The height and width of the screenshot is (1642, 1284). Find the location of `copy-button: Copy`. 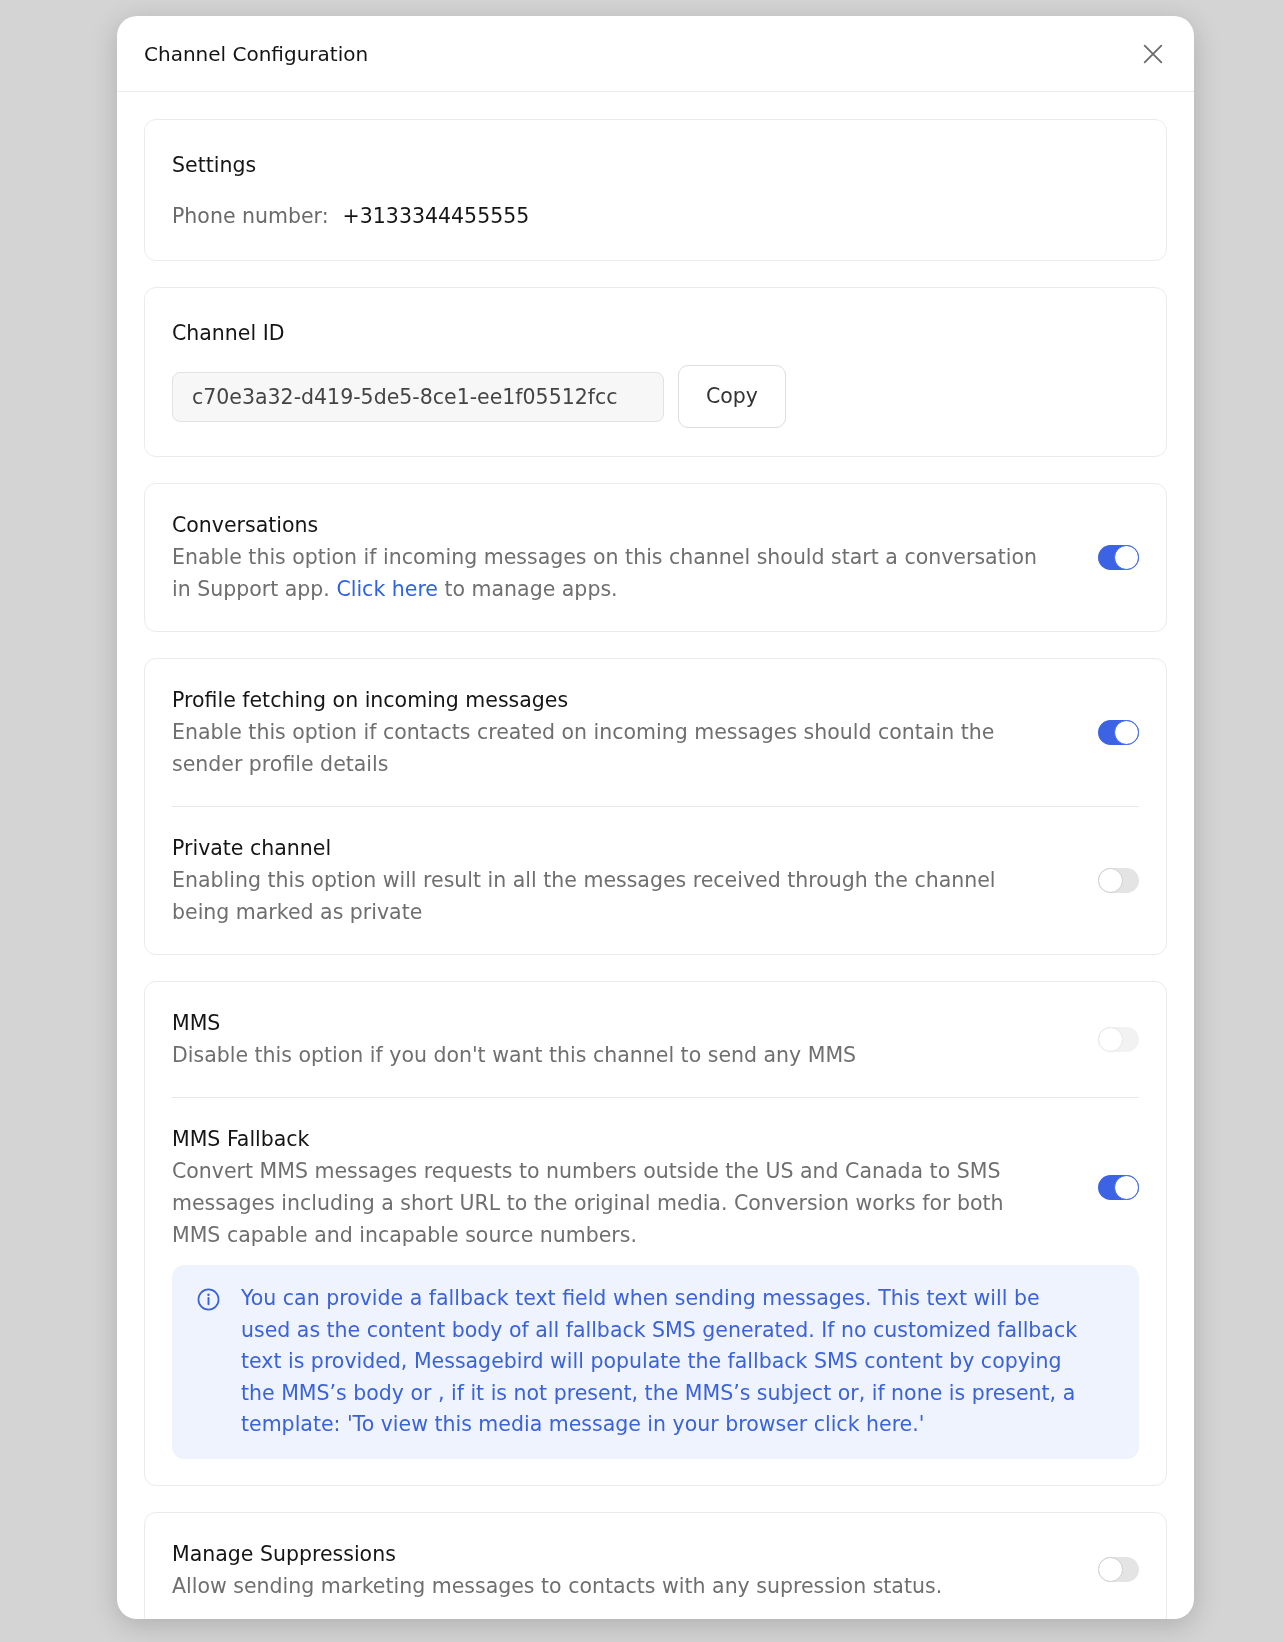

copy-button: Copy is located at coordinates (732, 396).